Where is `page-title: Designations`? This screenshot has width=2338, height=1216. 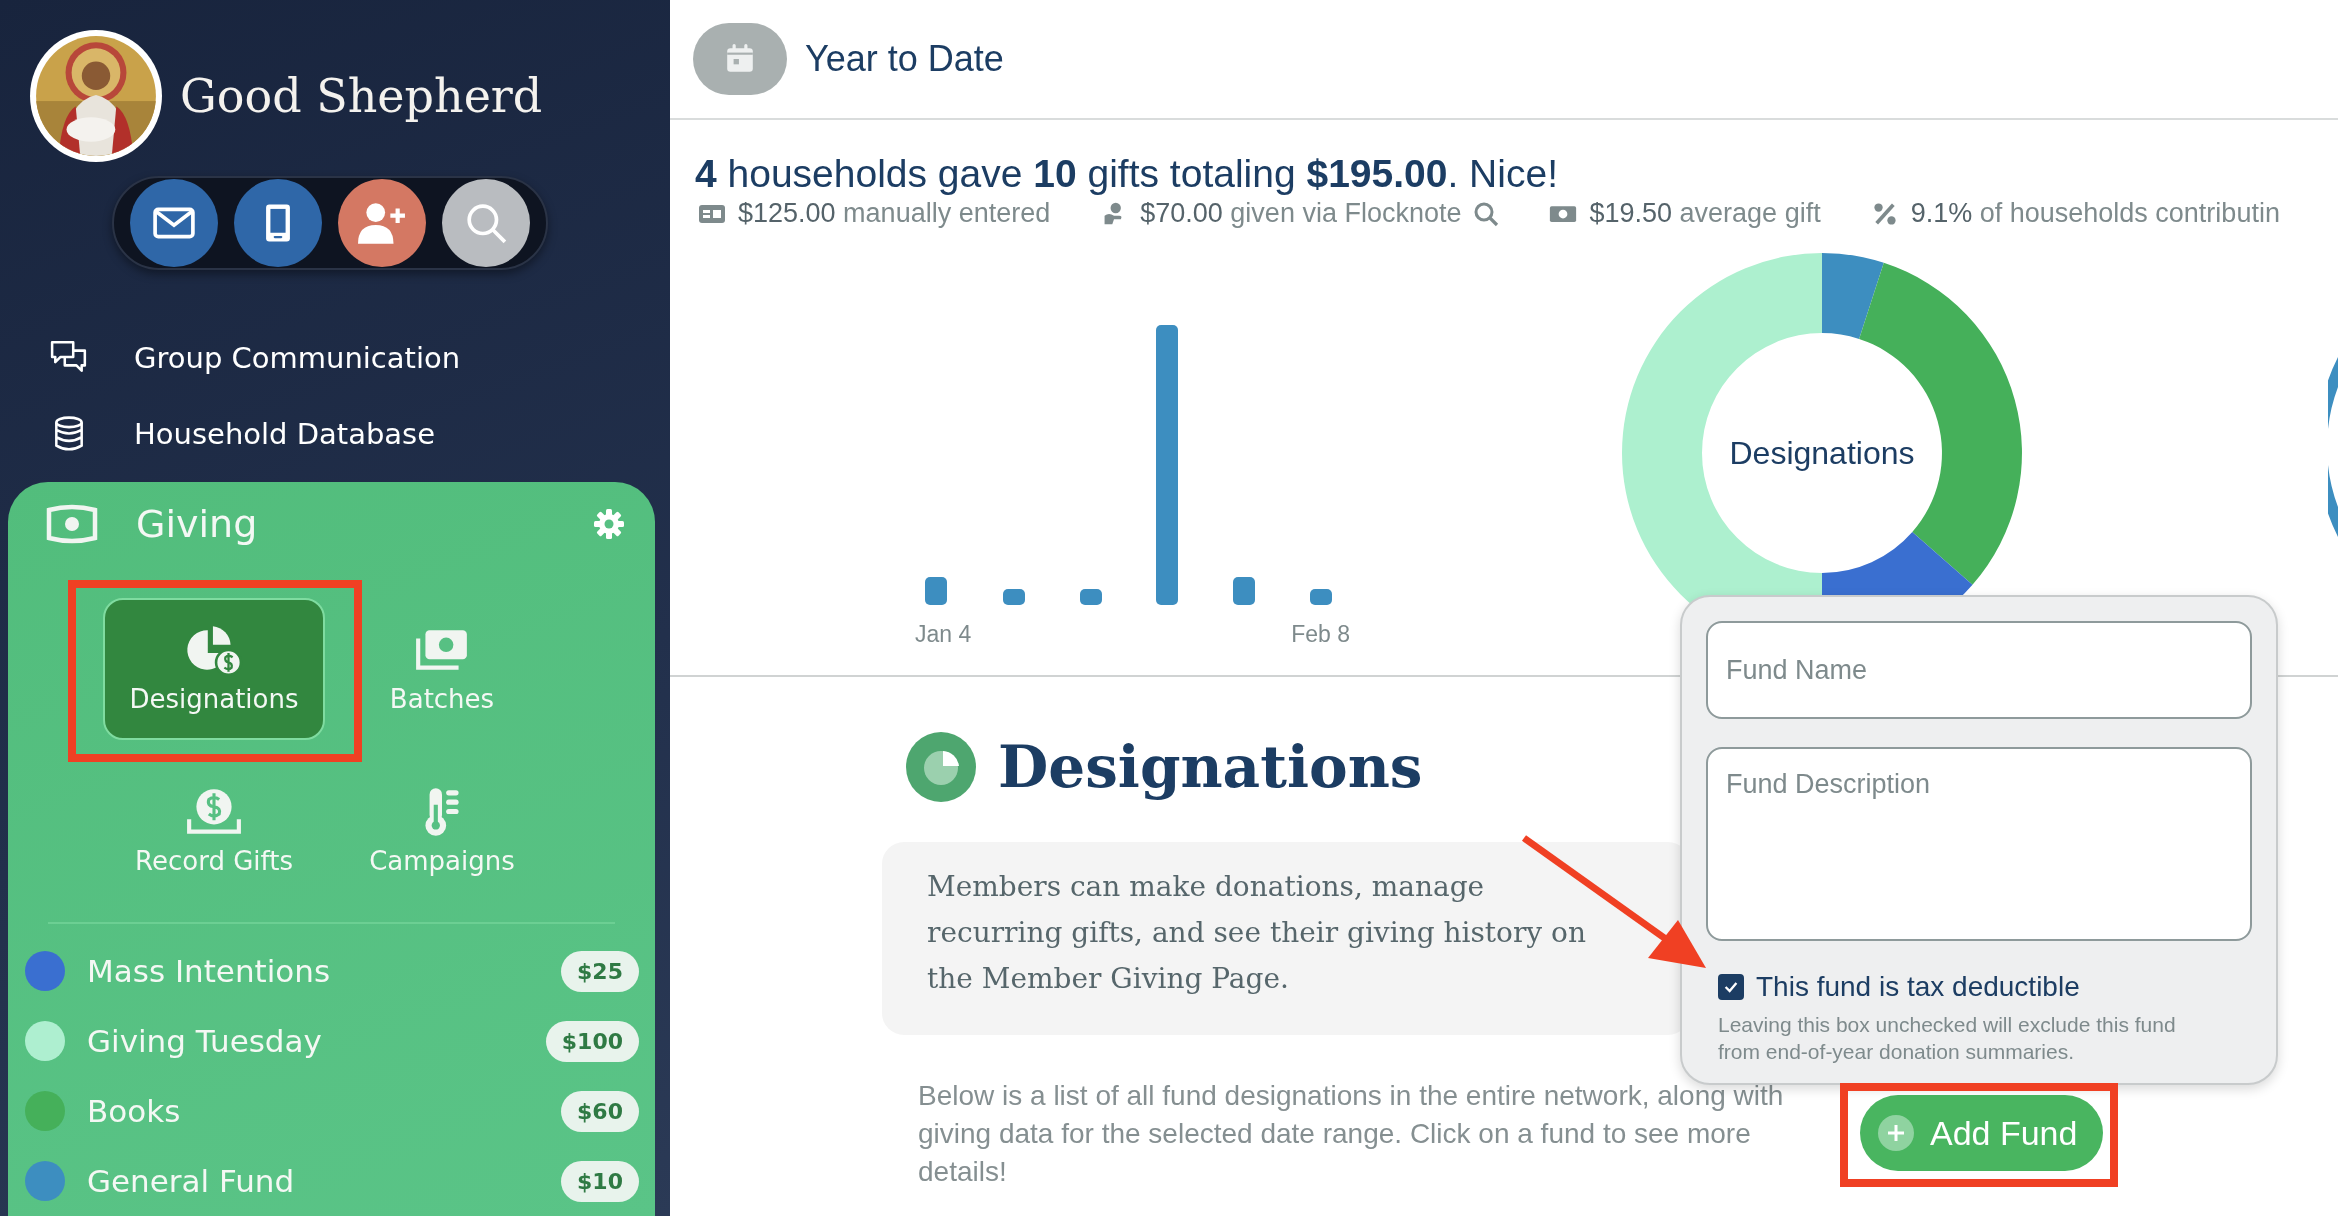
page-title: Designations is located at coordinates (1210, 767).